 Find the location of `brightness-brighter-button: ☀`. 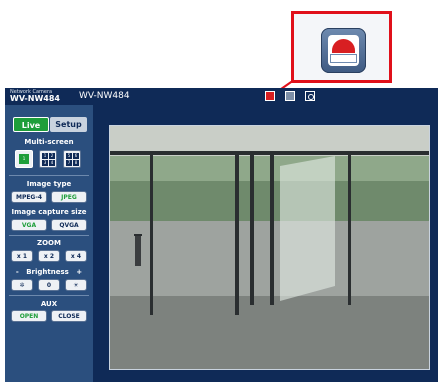

brightness-brighter-button: ☀ is located at coordinates (76, 285).